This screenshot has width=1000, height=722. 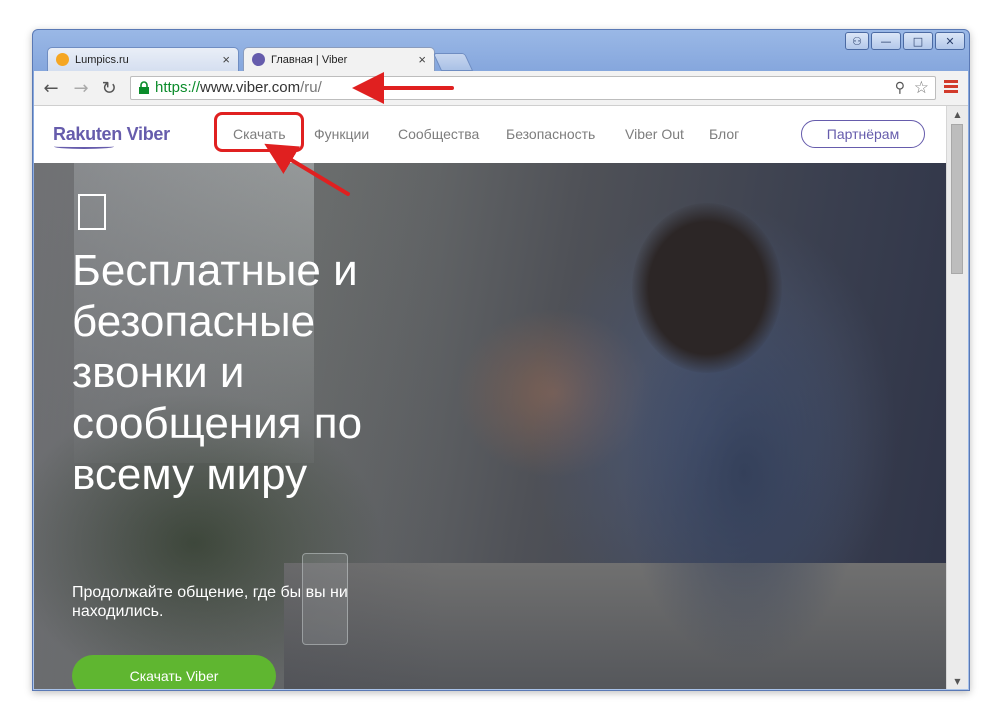 What do you see at coordinates (102, 59) in the screenshot?
I see `tab-title: Lumpics.ru` at bounding box center [102, 59].